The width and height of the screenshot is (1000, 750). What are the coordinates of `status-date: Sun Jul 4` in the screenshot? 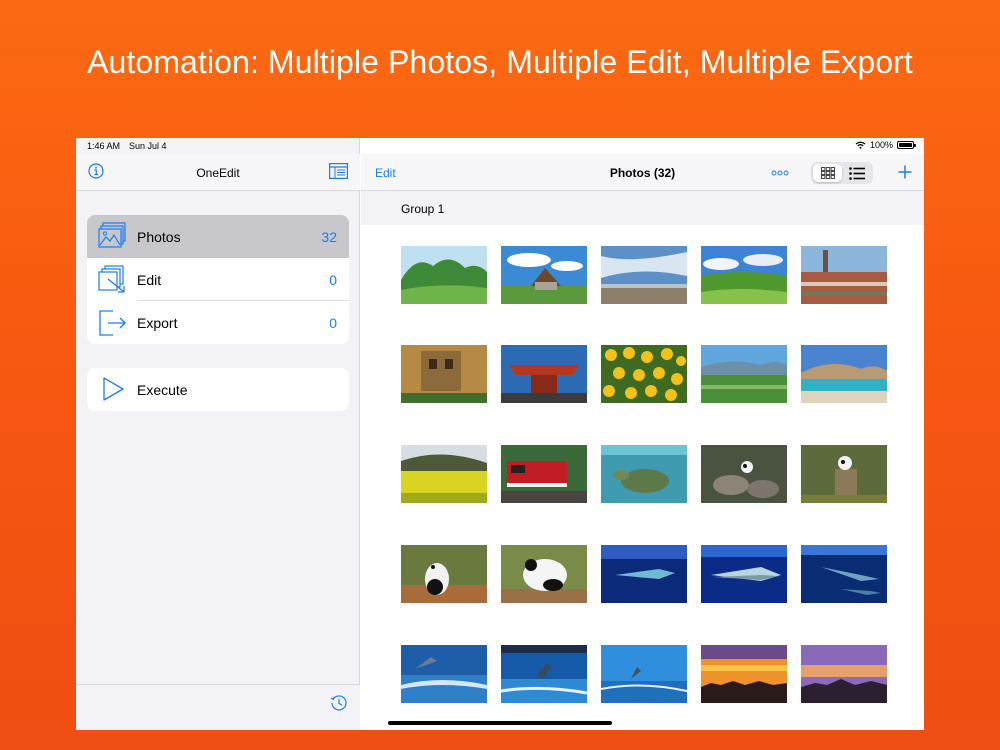 It's located at (148, 146).